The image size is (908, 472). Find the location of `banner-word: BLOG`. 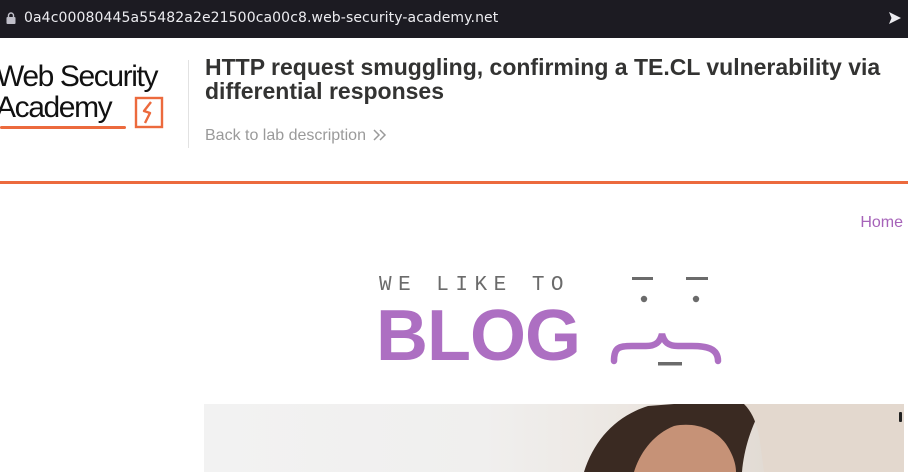

banner-word: BLOG is located at coordinates (478, 336).